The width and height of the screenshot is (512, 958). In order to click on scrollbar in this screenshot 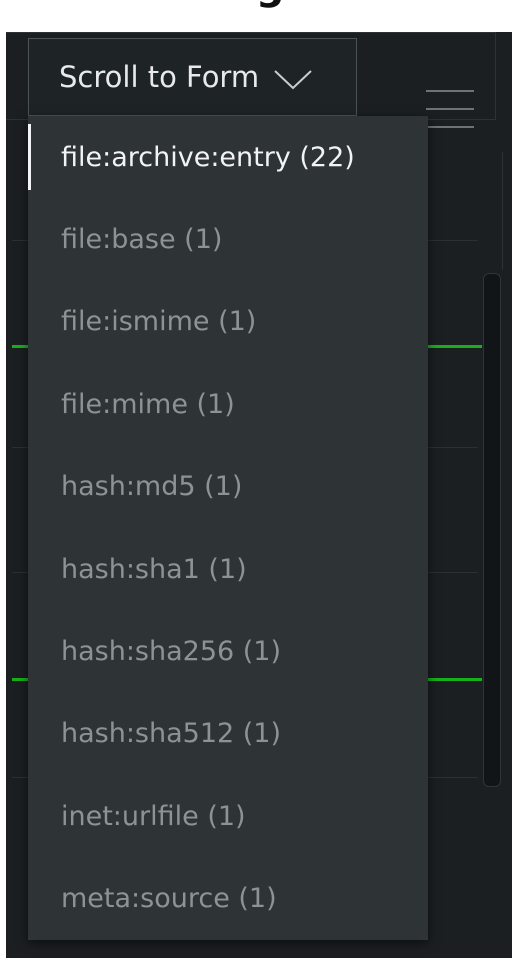, I will do `click(492, 530)`.